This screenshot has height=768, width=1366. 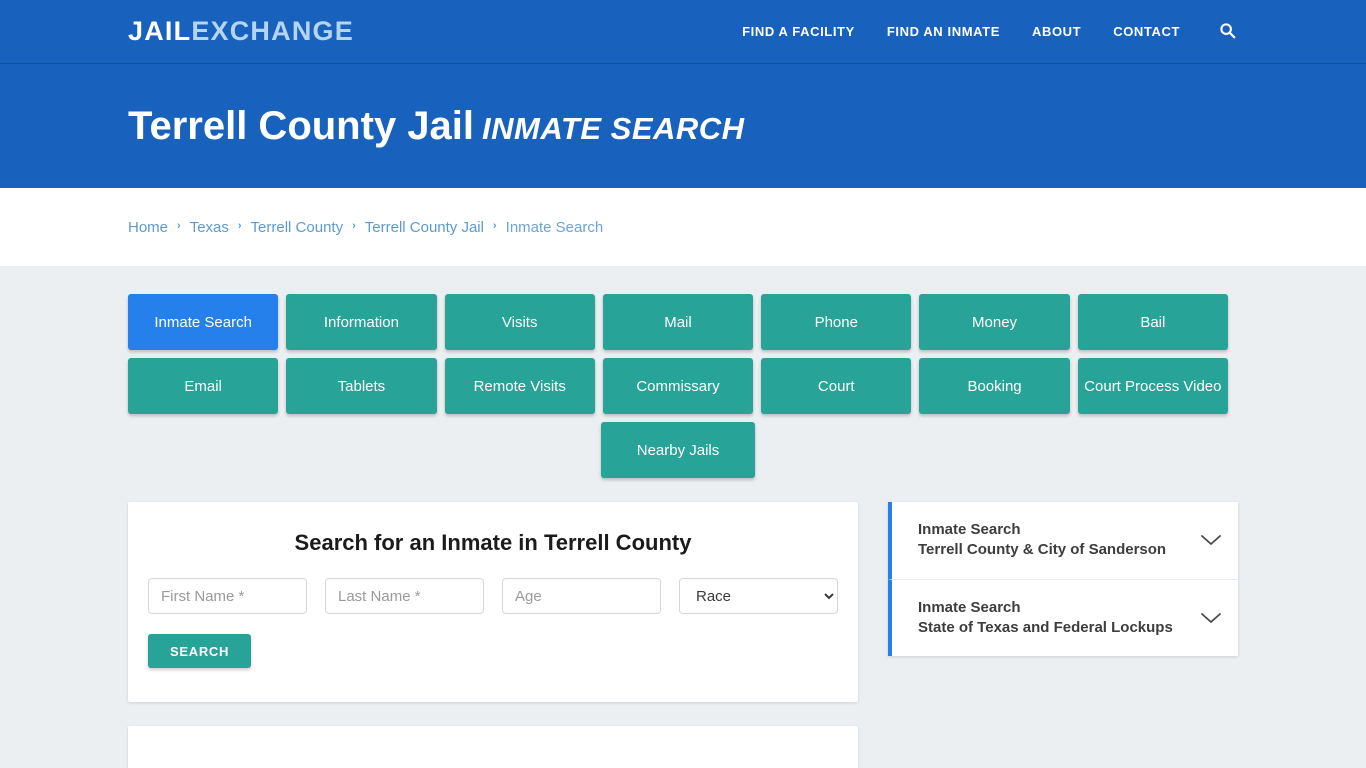 What do you see at coordinates (519, 322) in the screenshot?
I see `tab-visits: Visits` at bounding box center [519, 322].